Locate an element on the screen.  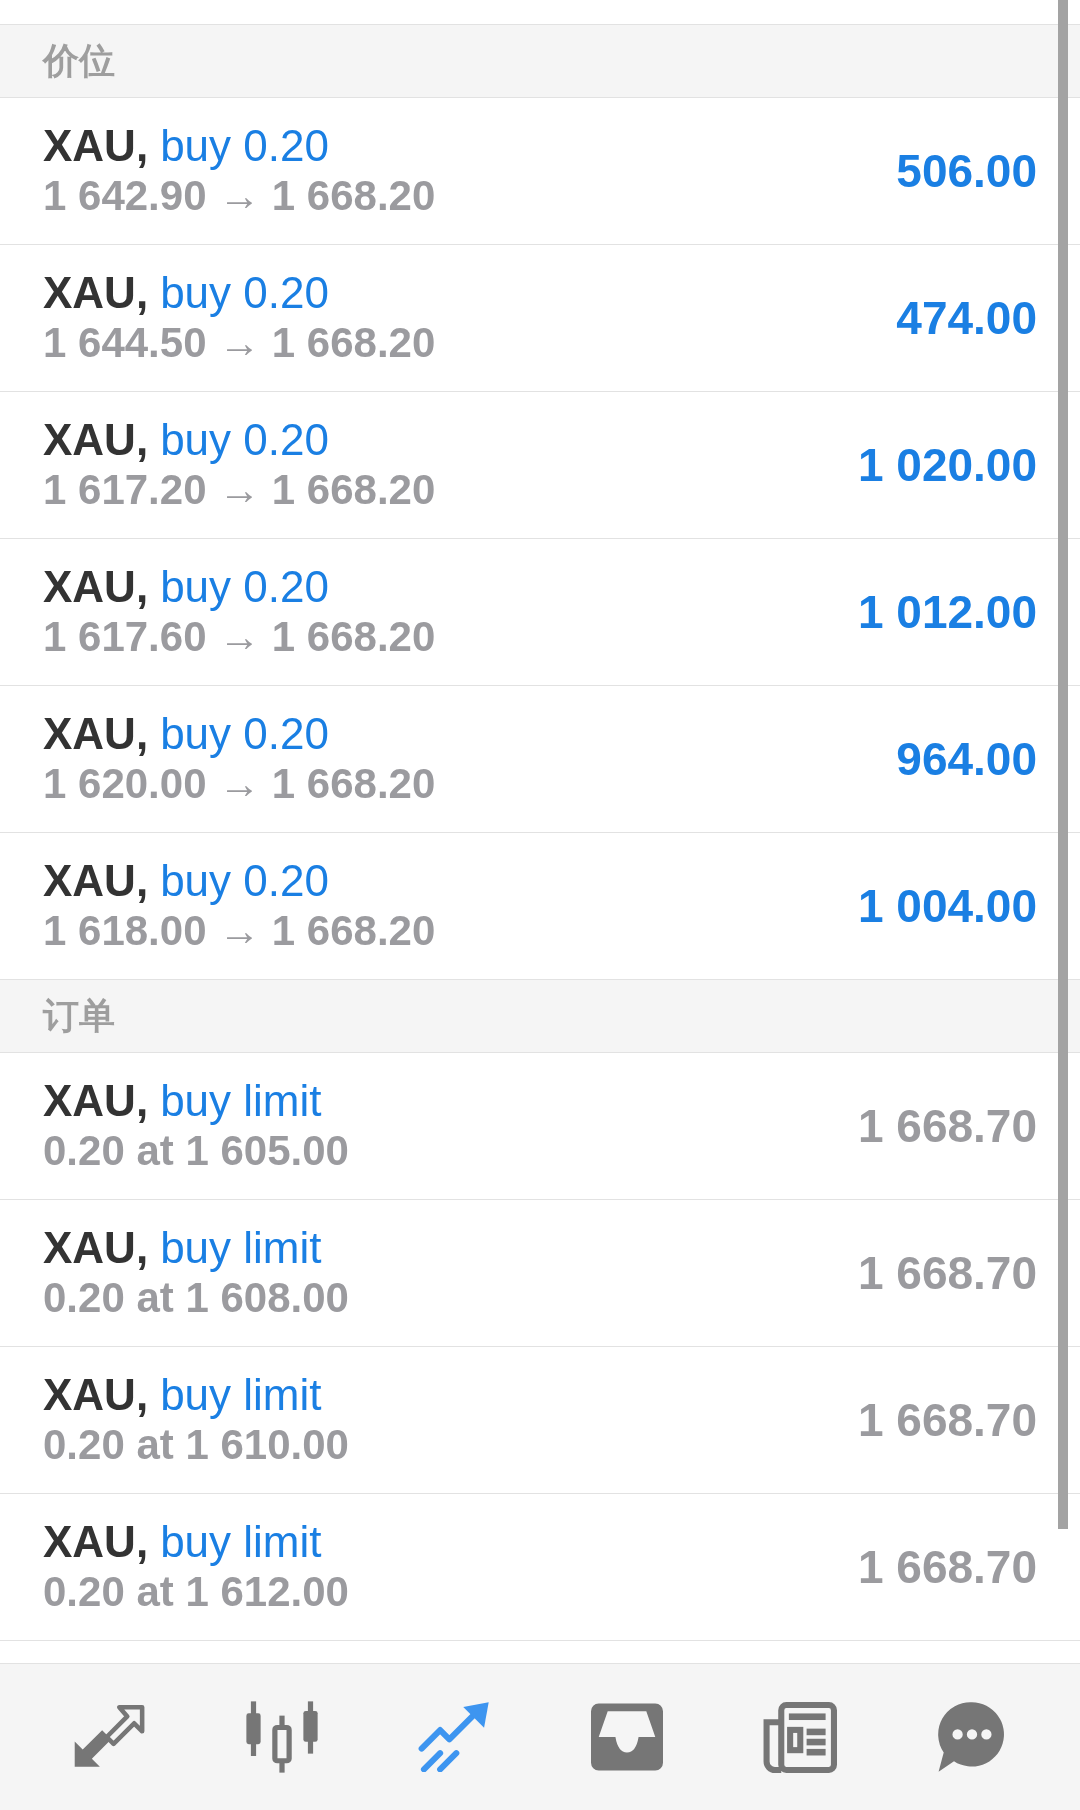
price-range-text: 1 644.50 → 1 668.20 is located at coordinates (239, 343).